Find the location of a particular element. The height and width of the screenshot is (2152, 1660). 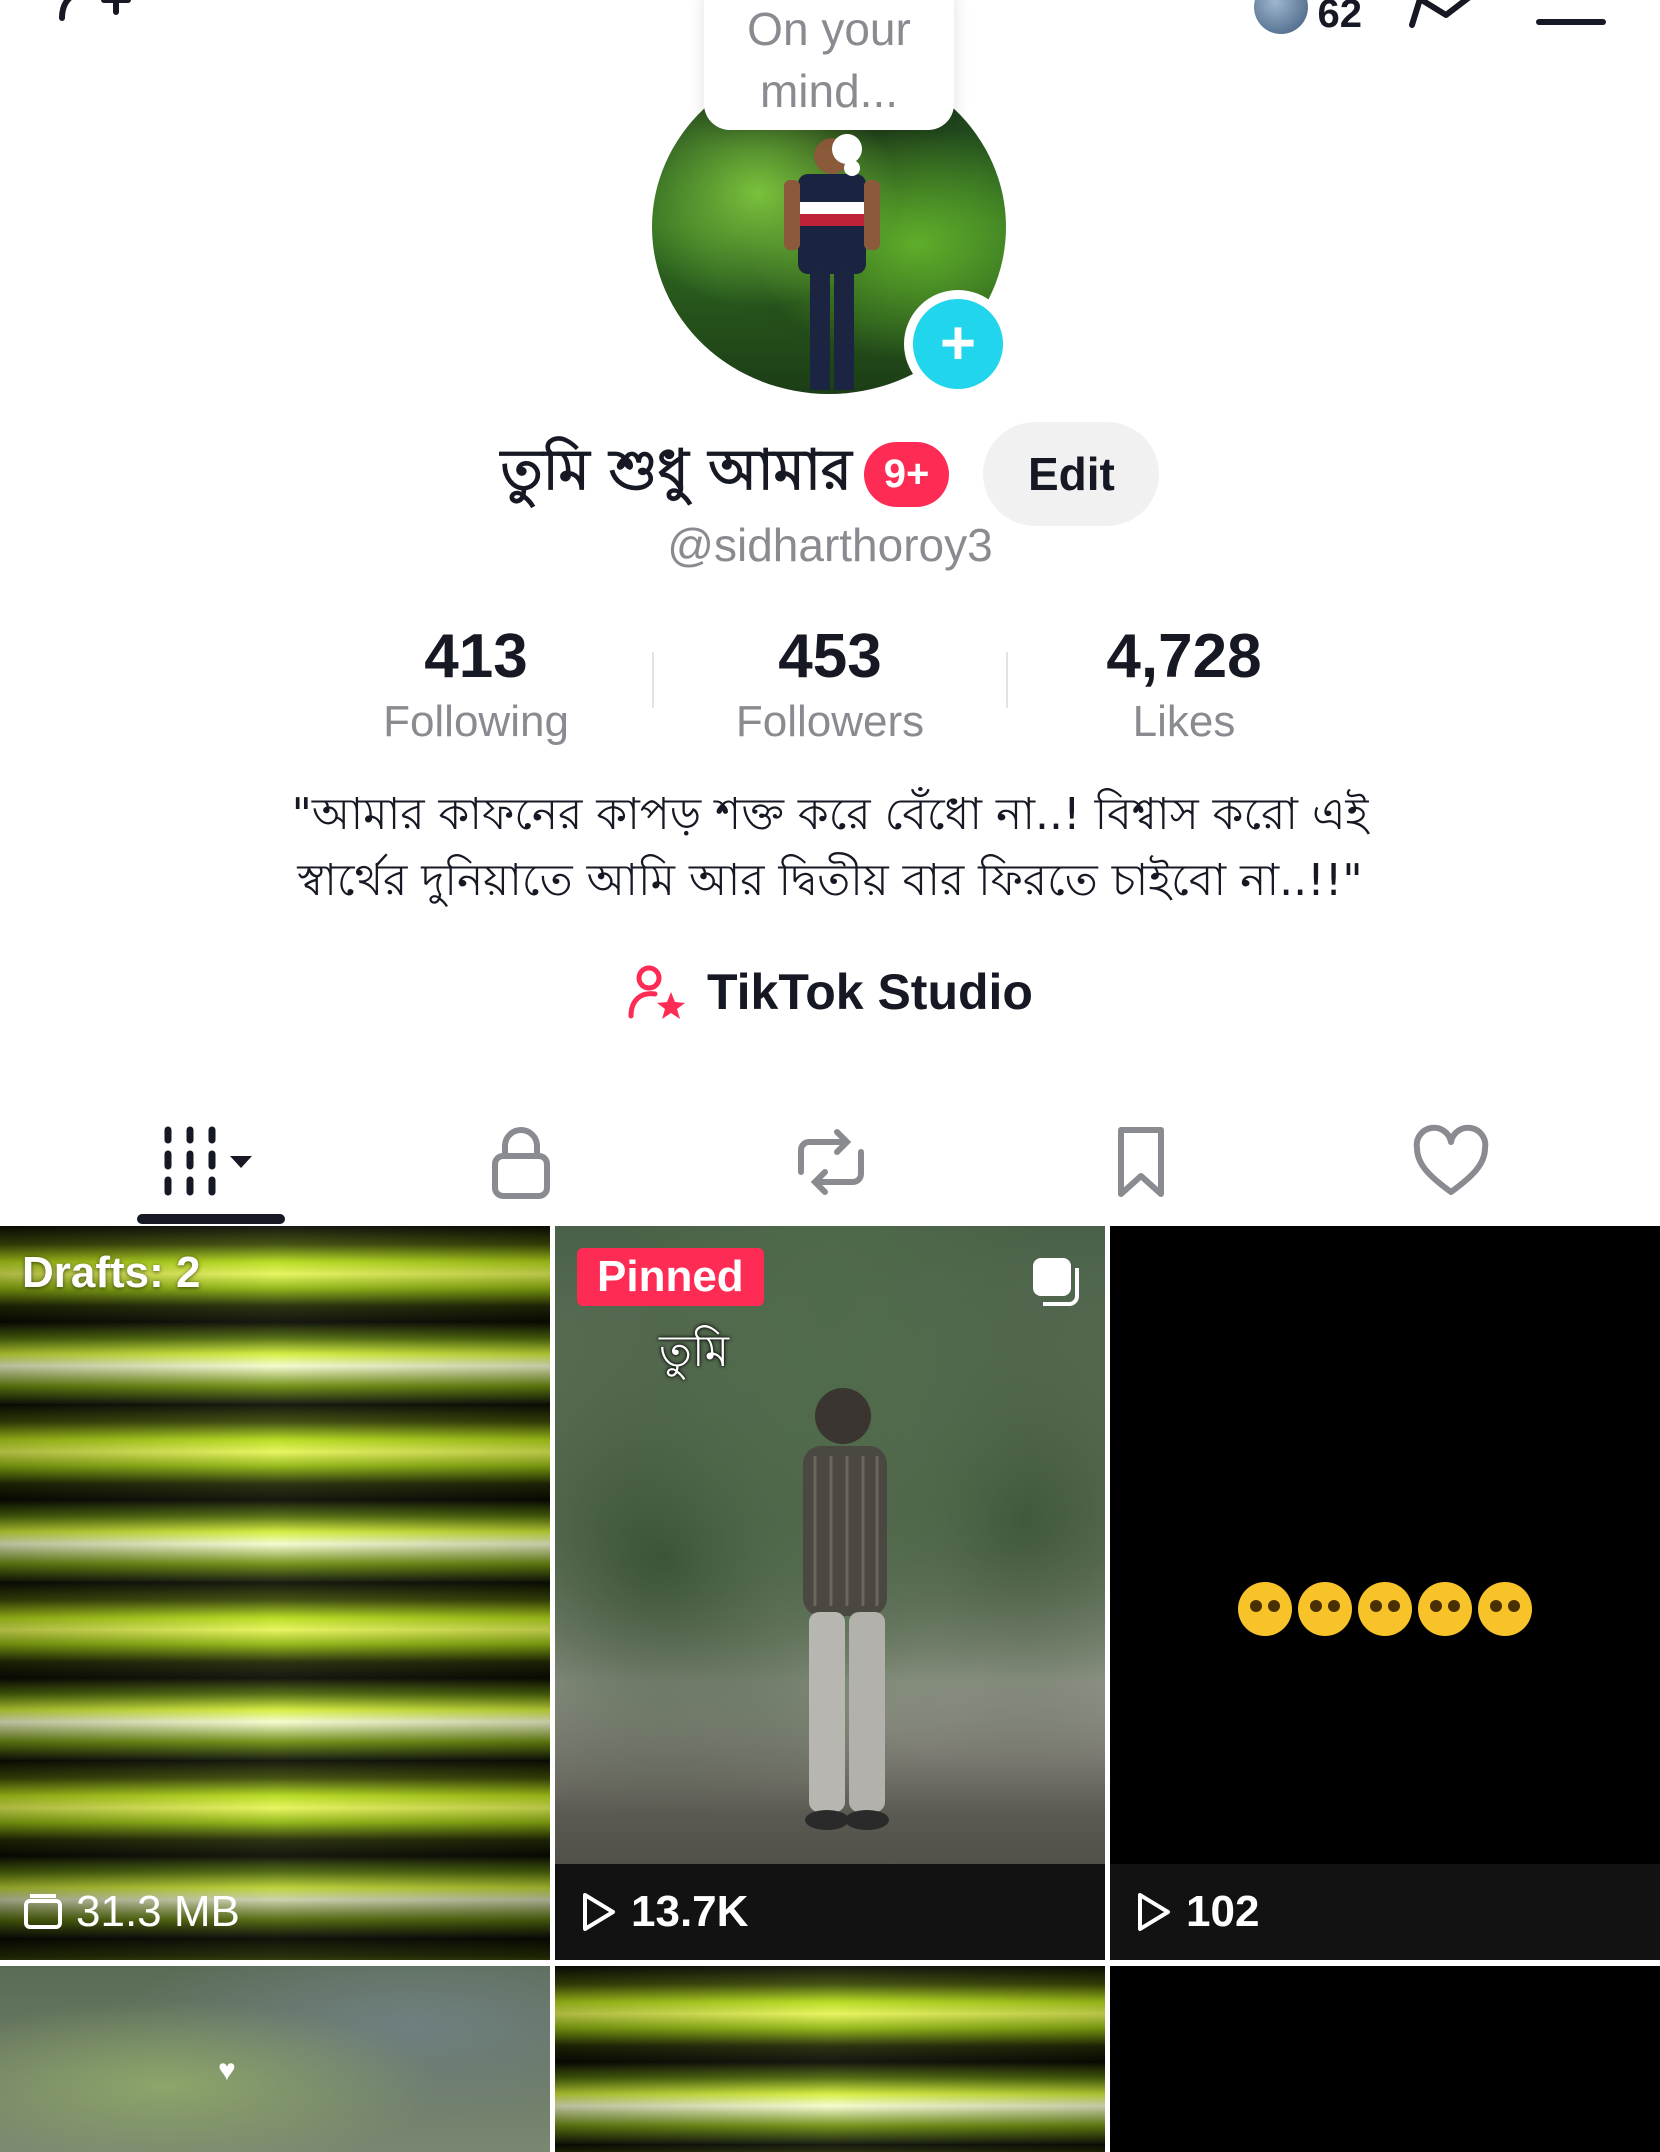

stats-row: 413 Following 453 Followers 4,728 Likes is located at coordinates (830, 685).